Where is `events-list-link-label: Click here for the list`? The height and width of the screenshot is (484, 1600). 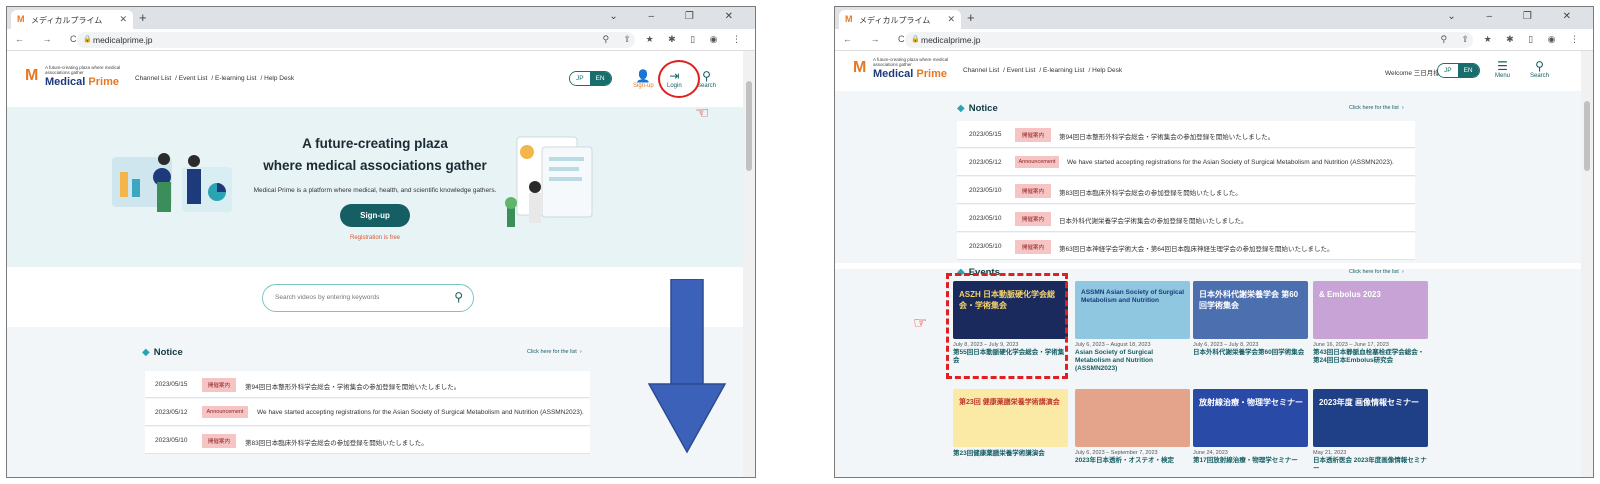
events-list-link-label: Click here for the list is located at coordinates (1374, 272).